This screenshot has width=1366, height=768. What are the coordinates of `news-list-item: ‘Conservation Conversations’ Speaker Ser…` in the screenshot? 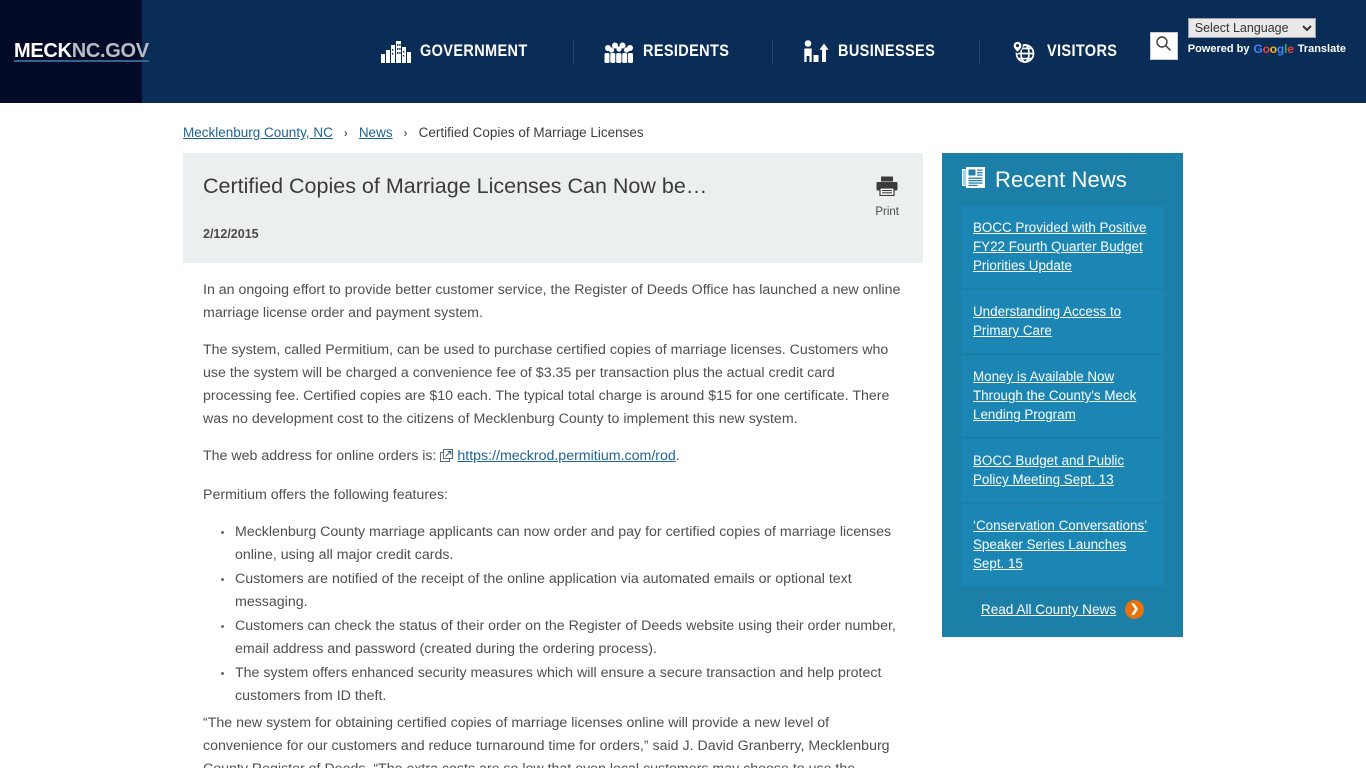 It's located at (1062, 545).